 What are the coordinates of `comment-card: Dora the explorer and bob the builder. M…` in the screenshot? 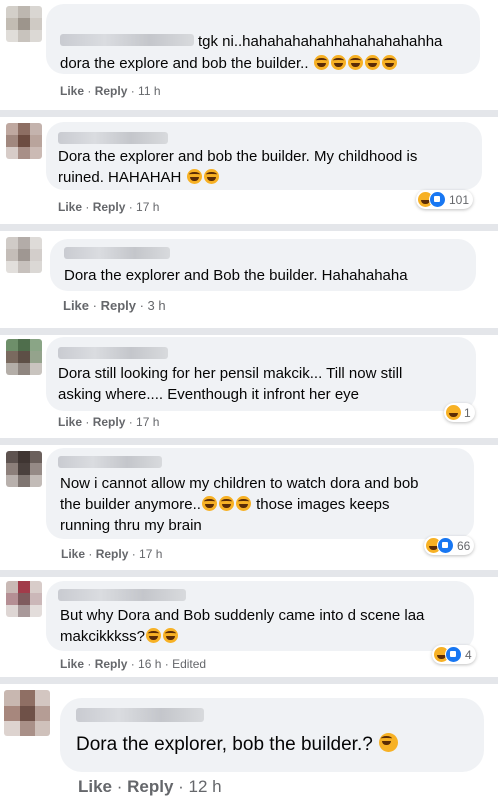 It's located at (249, 170).